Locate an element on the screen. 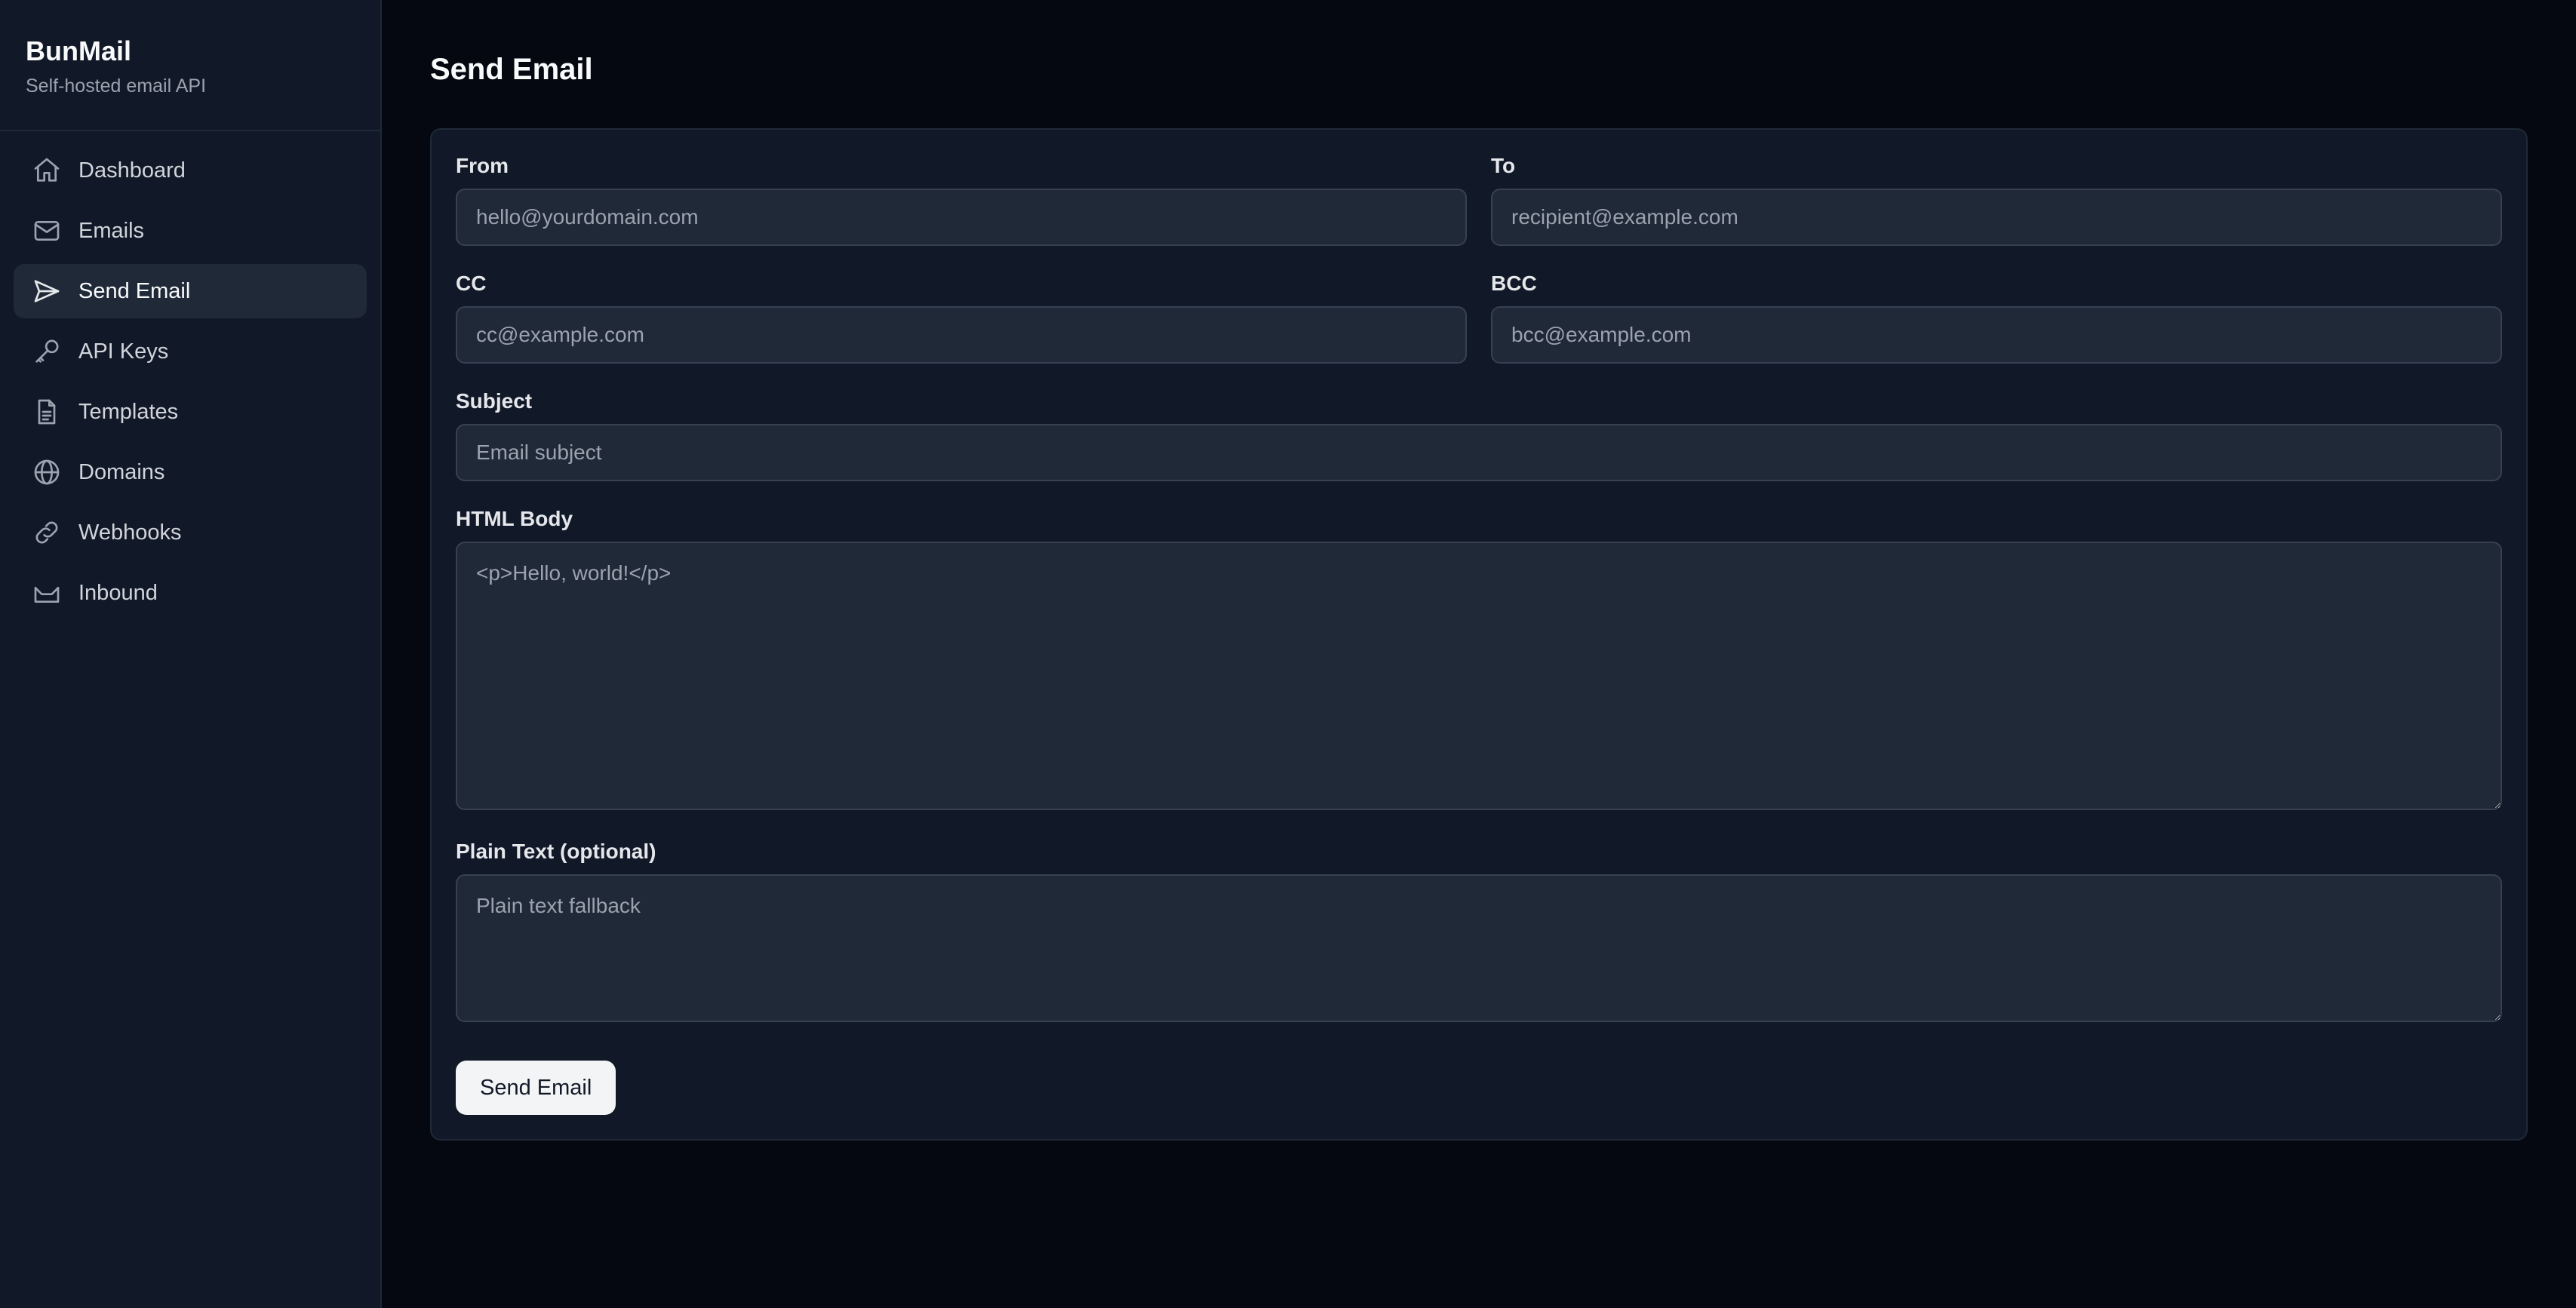 The height and width of the screenshot is (1308, 2576). sidebar-item-label: Domains is located at coordinates (121, 471).